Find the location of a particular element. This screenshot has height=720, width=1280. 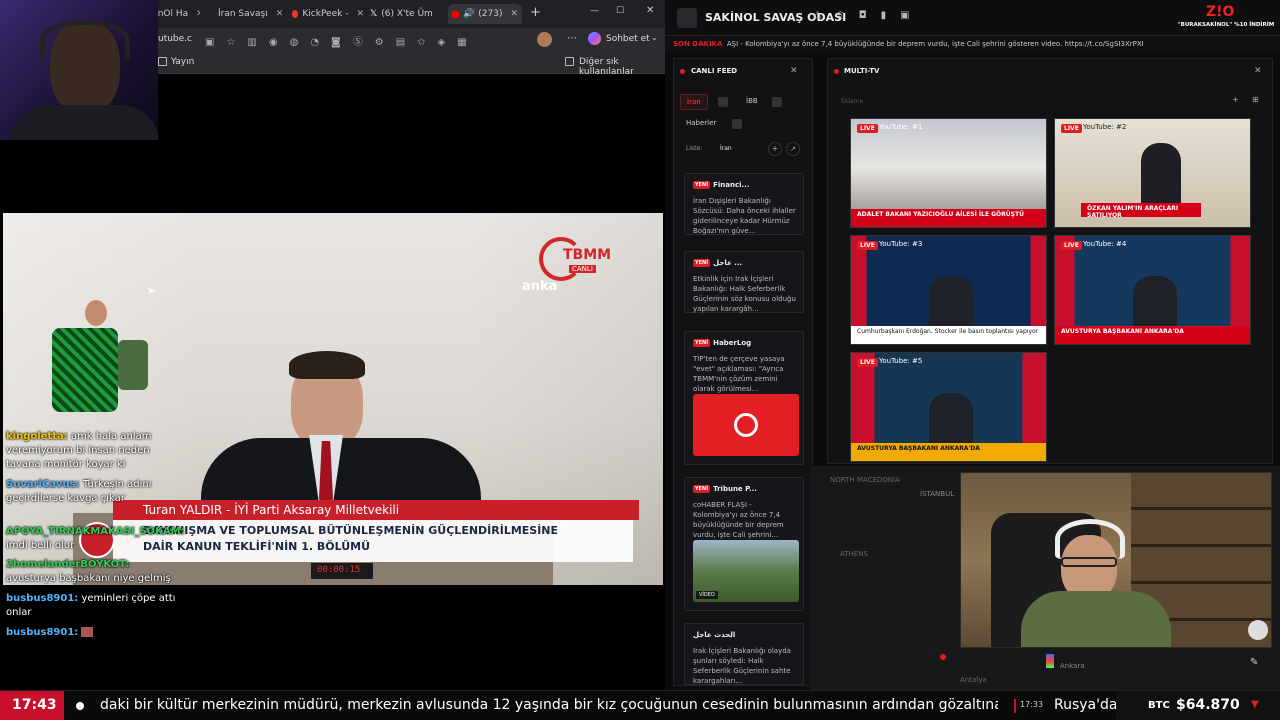

map-label: Antalya is located at coordinates (973, 680).